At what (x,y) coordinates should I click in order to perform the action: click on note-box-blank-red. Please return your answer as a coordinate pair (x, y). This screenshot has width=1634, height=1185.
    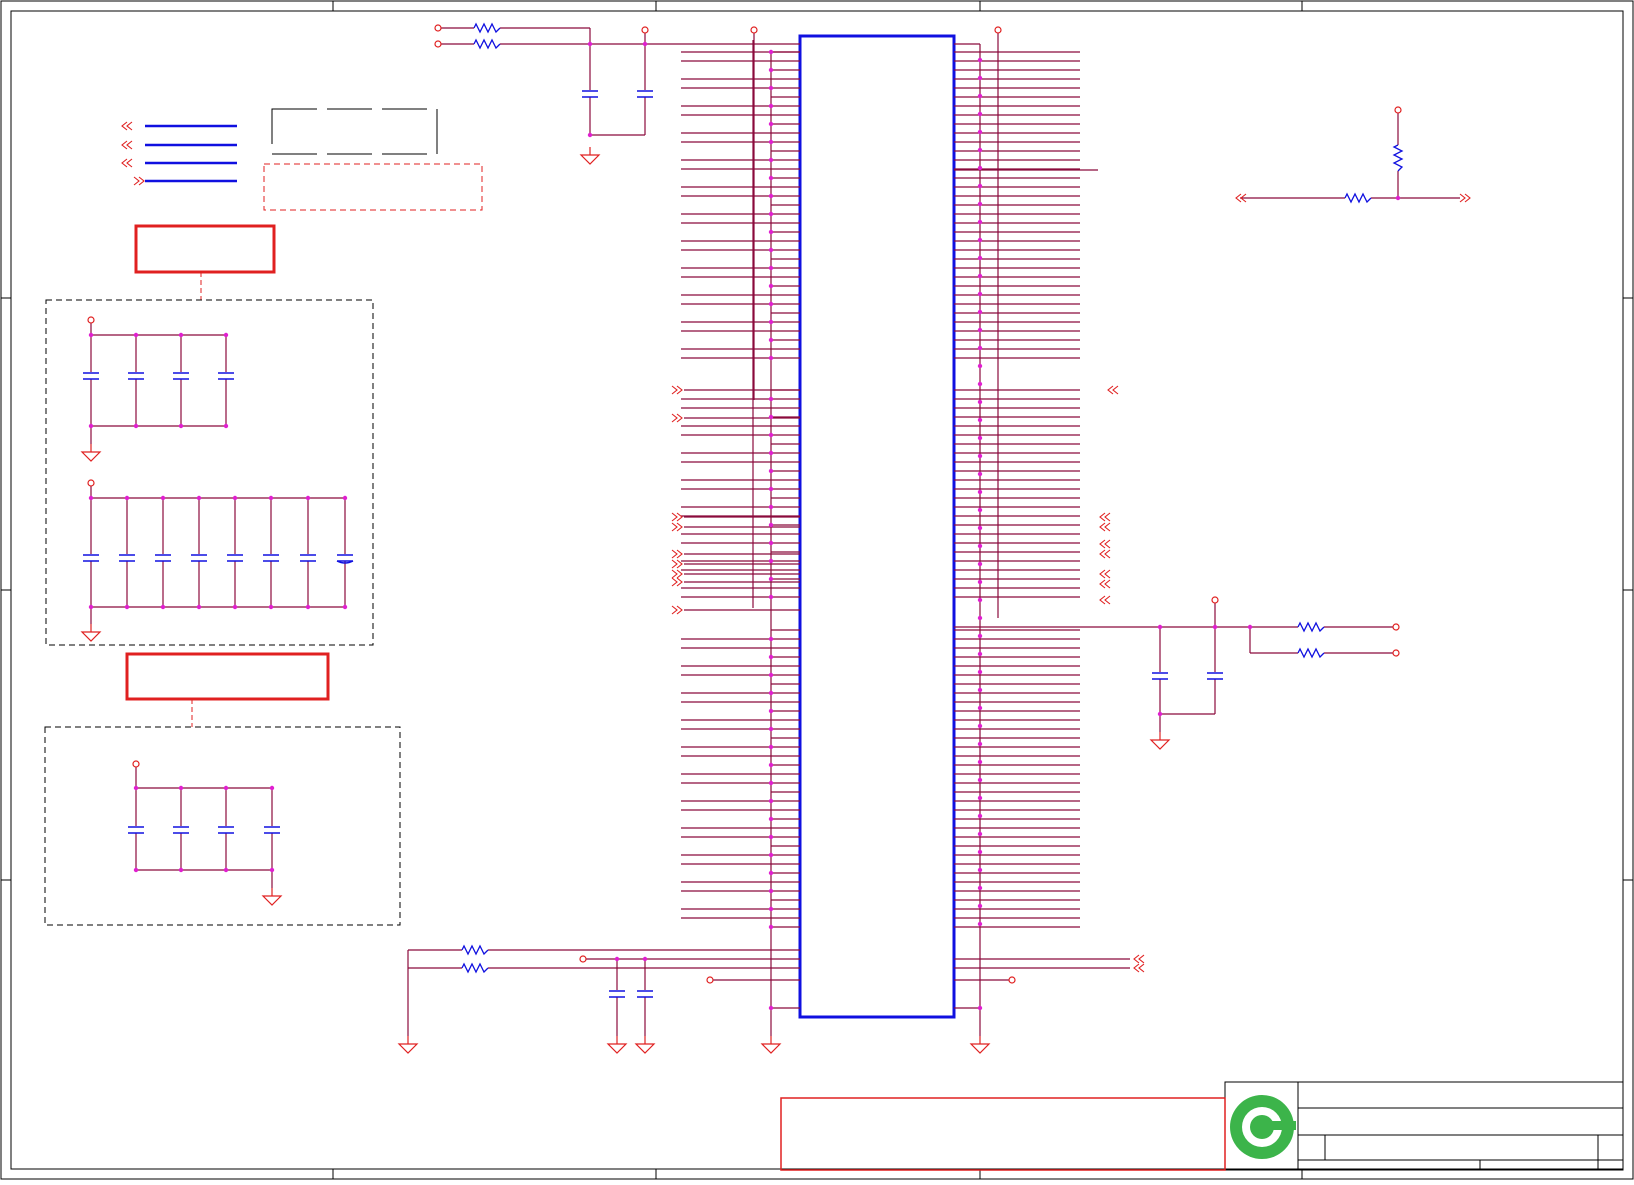
    Looking at the image, I should click on (1003, 1134).